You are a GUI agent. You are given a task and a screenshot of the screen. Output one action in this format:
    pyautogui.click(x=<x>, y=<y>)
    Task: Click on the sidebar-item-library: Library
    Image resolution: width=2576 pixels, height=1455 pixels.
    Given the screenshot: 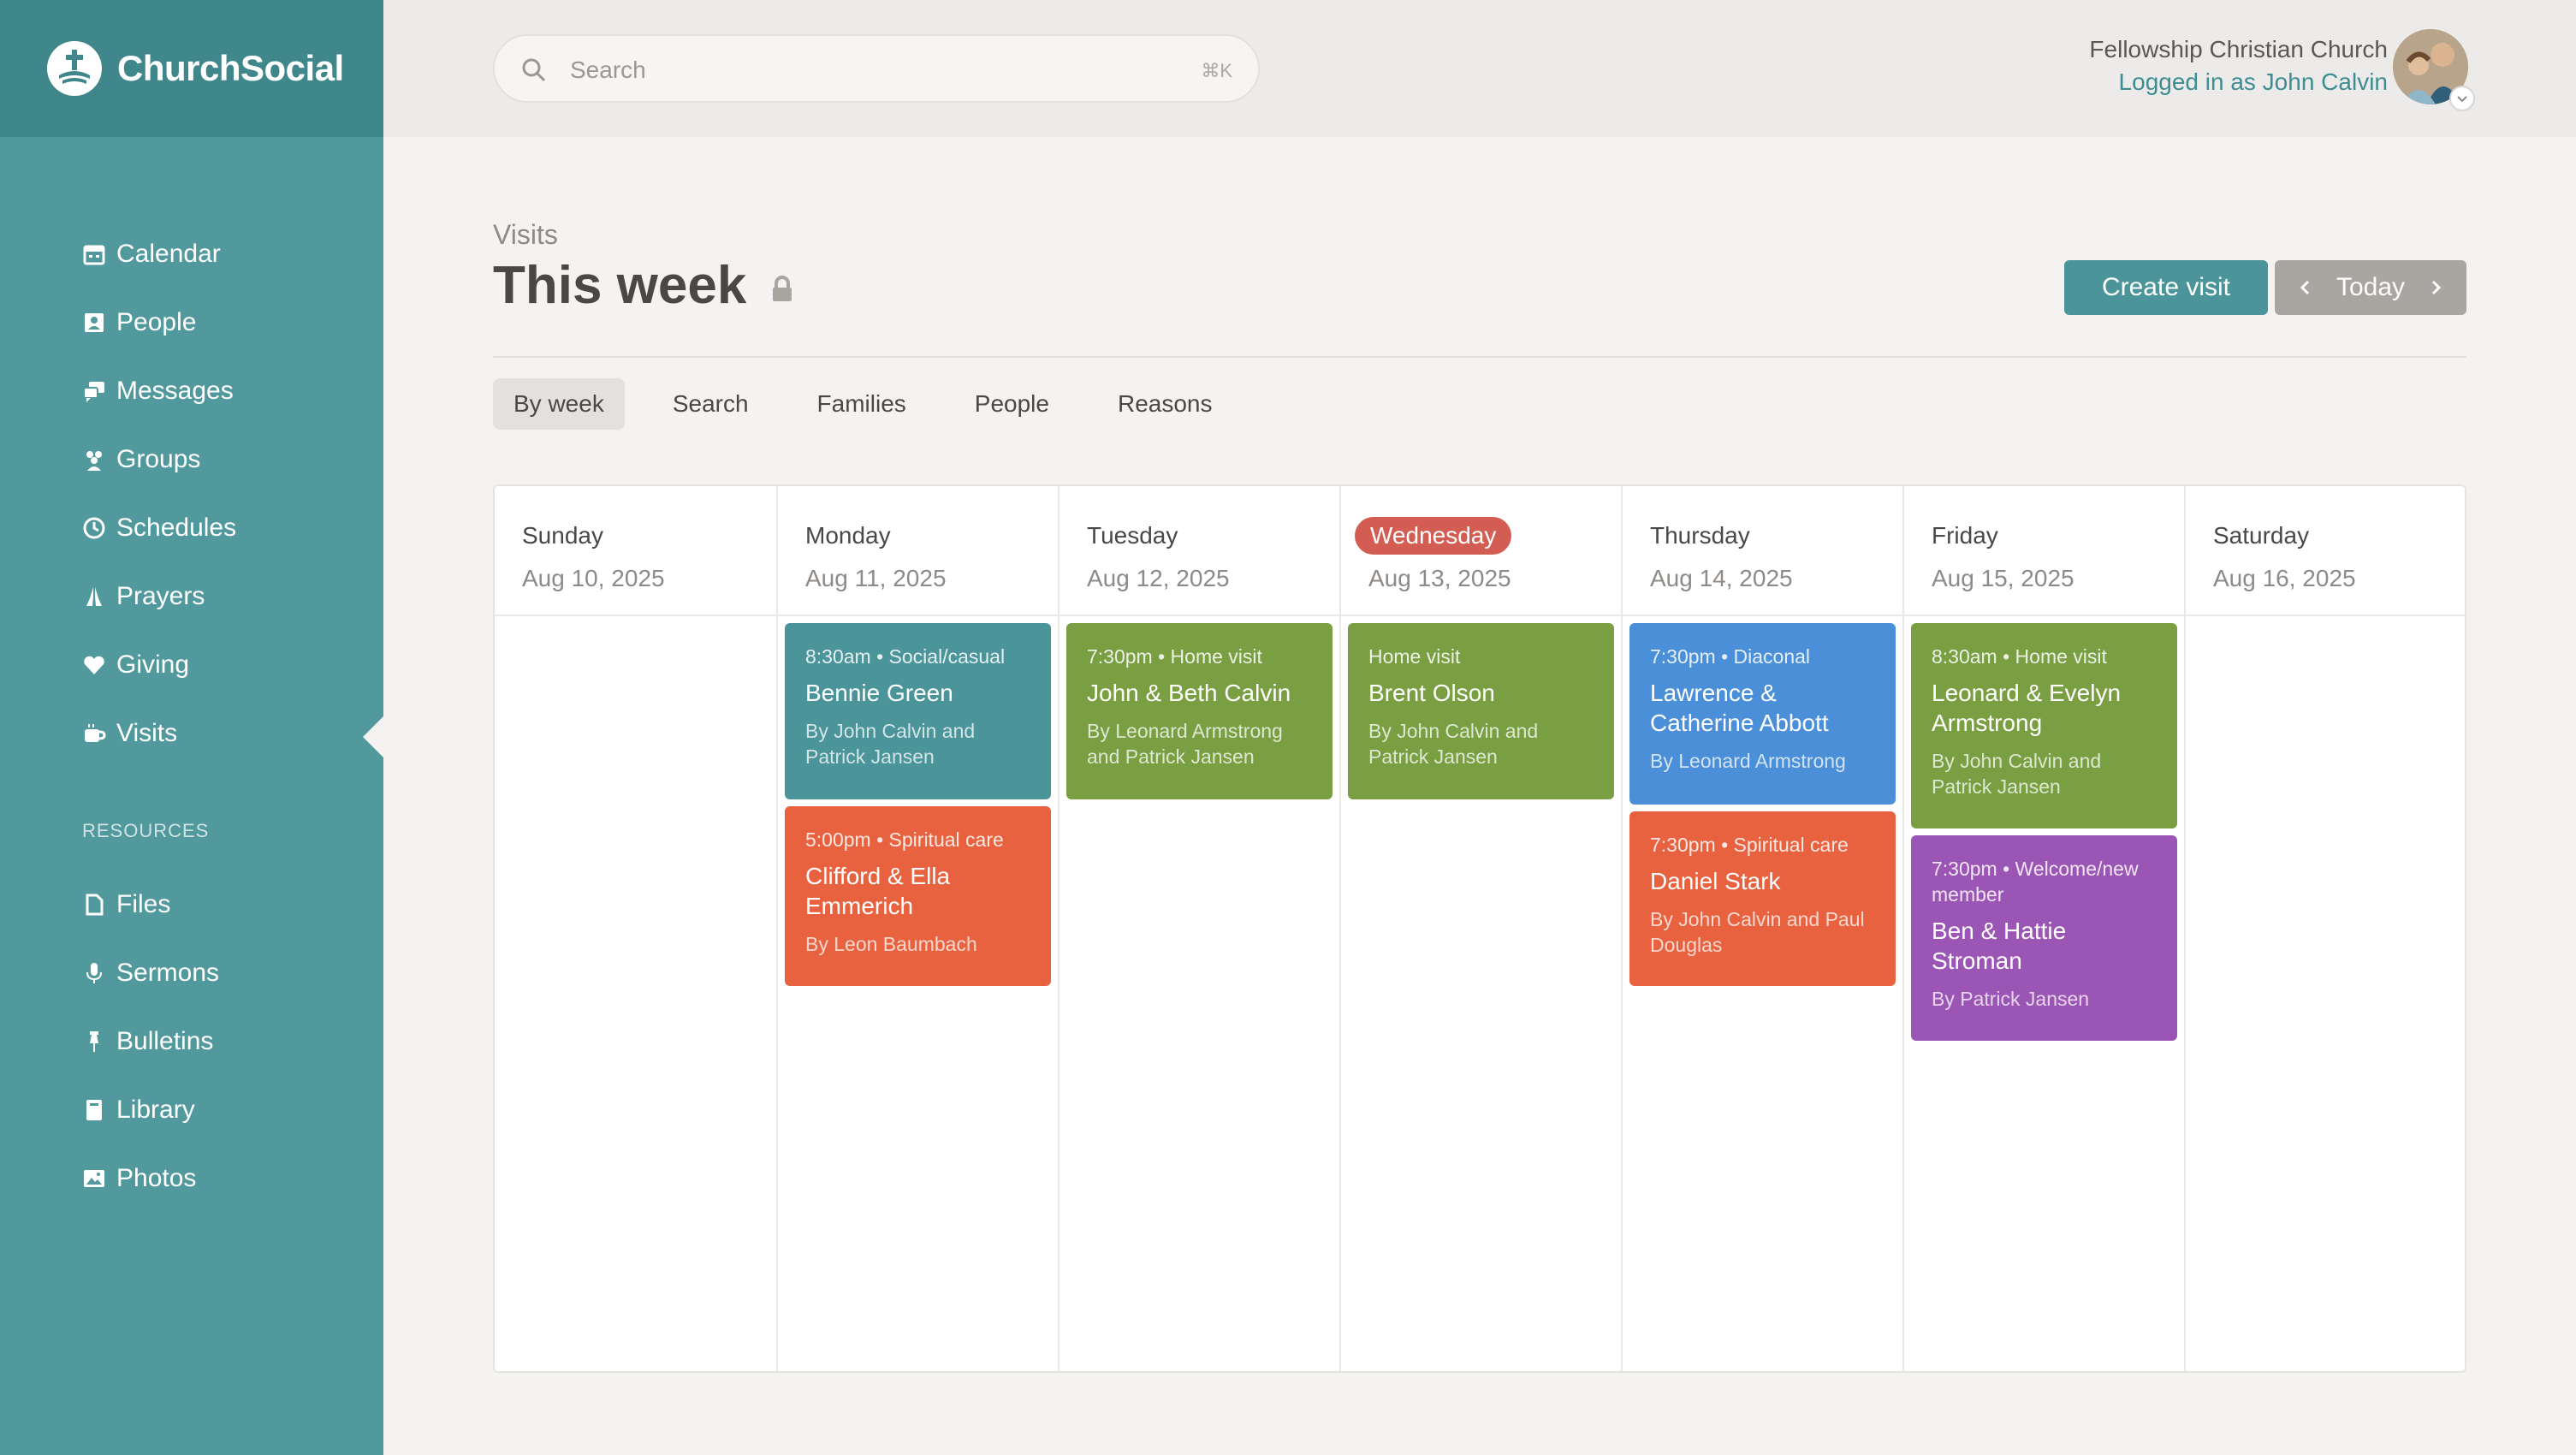 What is the action you would take?
    pyautogui.click(x=191, y=1110)
    